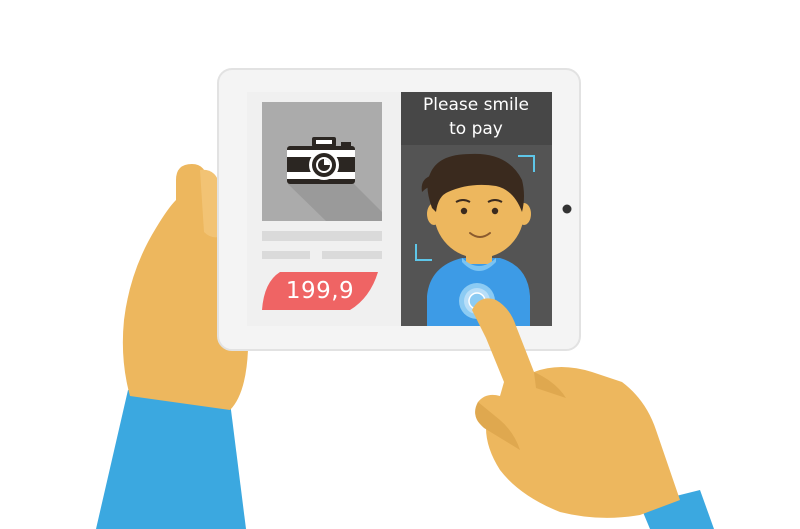 Image resolution: width=800 pixels, height=529 pixels. Describe the element at coordinates (320, 291) in the screenshot. I see `price-value: 199,9` at that location.